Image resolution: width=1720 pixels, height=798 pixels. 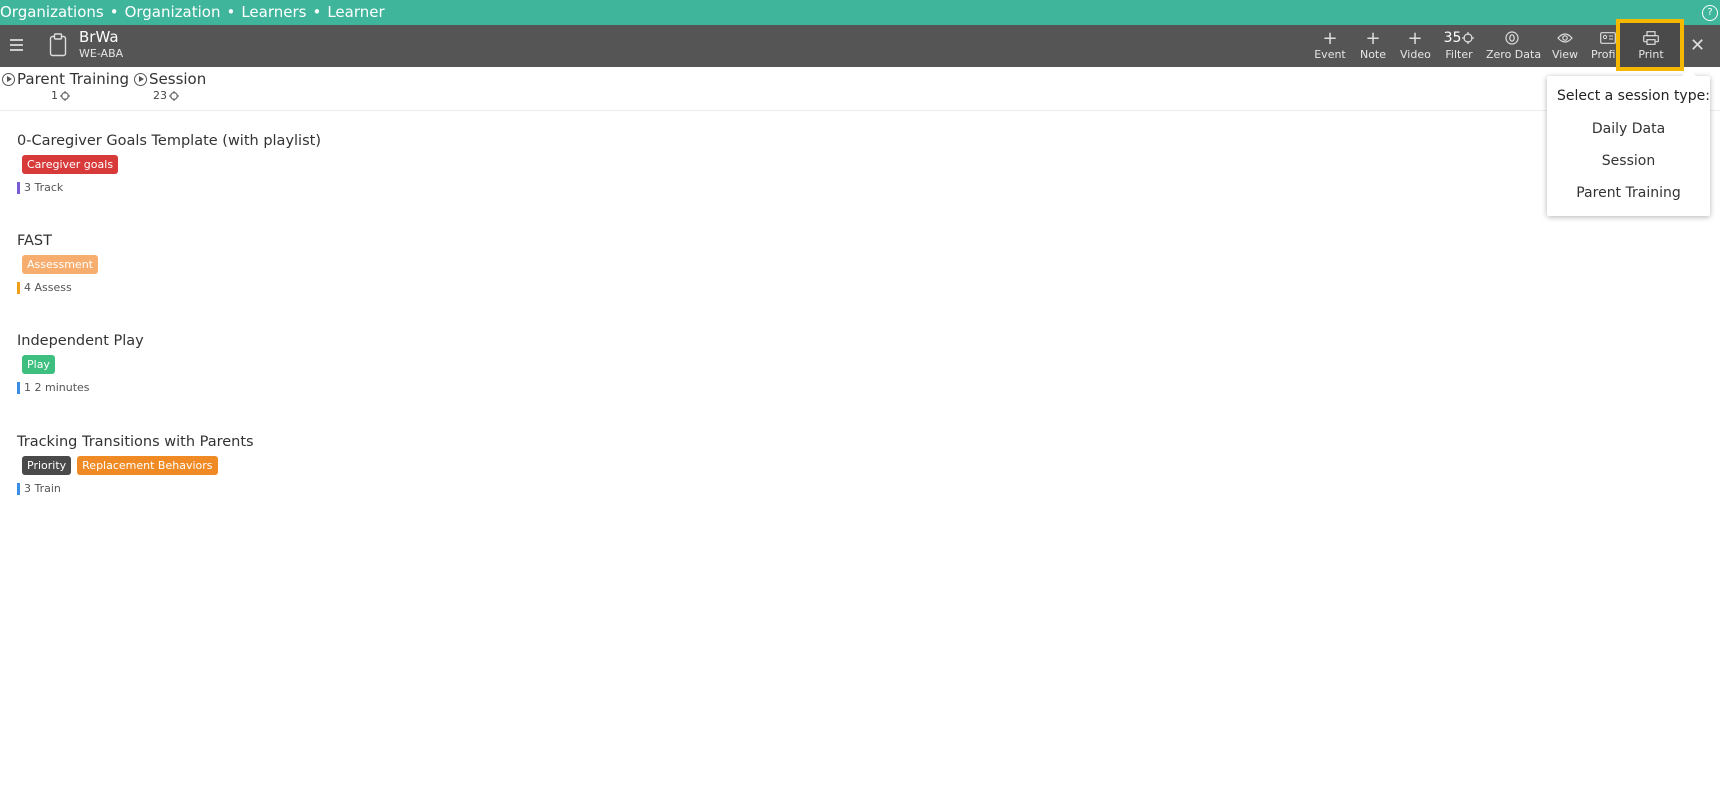 I want to click on tab-count: 23, so click(x=160, y=95).